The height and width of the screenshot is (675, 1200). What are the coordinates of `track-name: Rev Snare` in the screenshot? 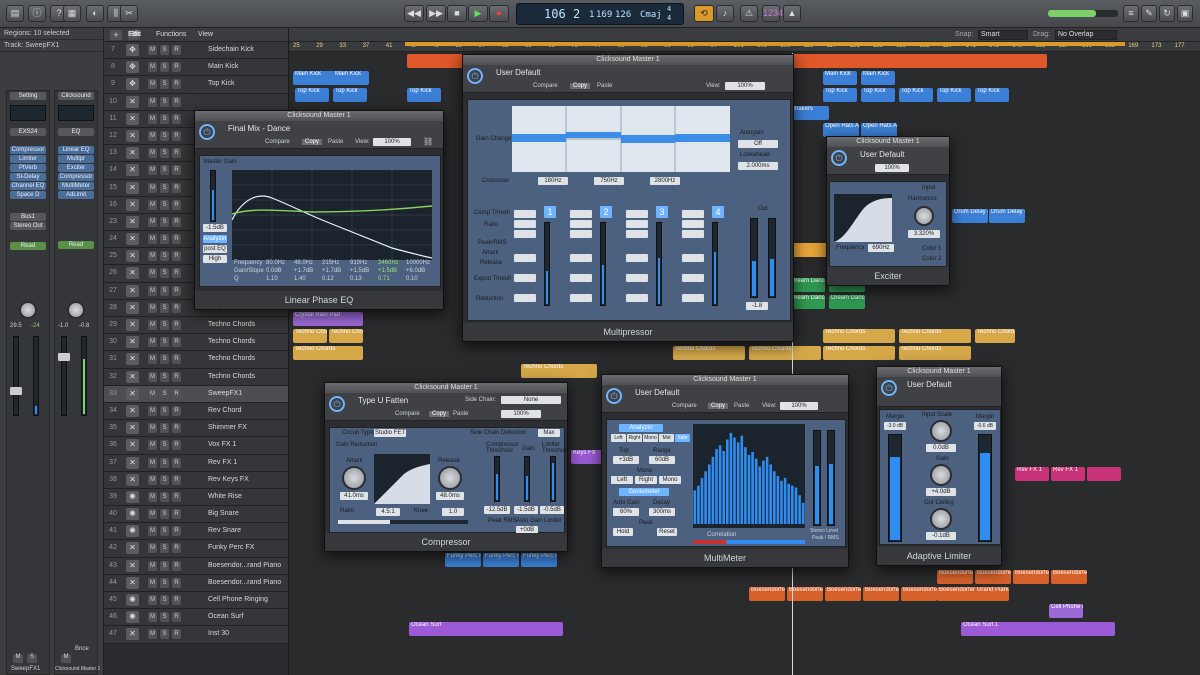 It's located at (224, 530).